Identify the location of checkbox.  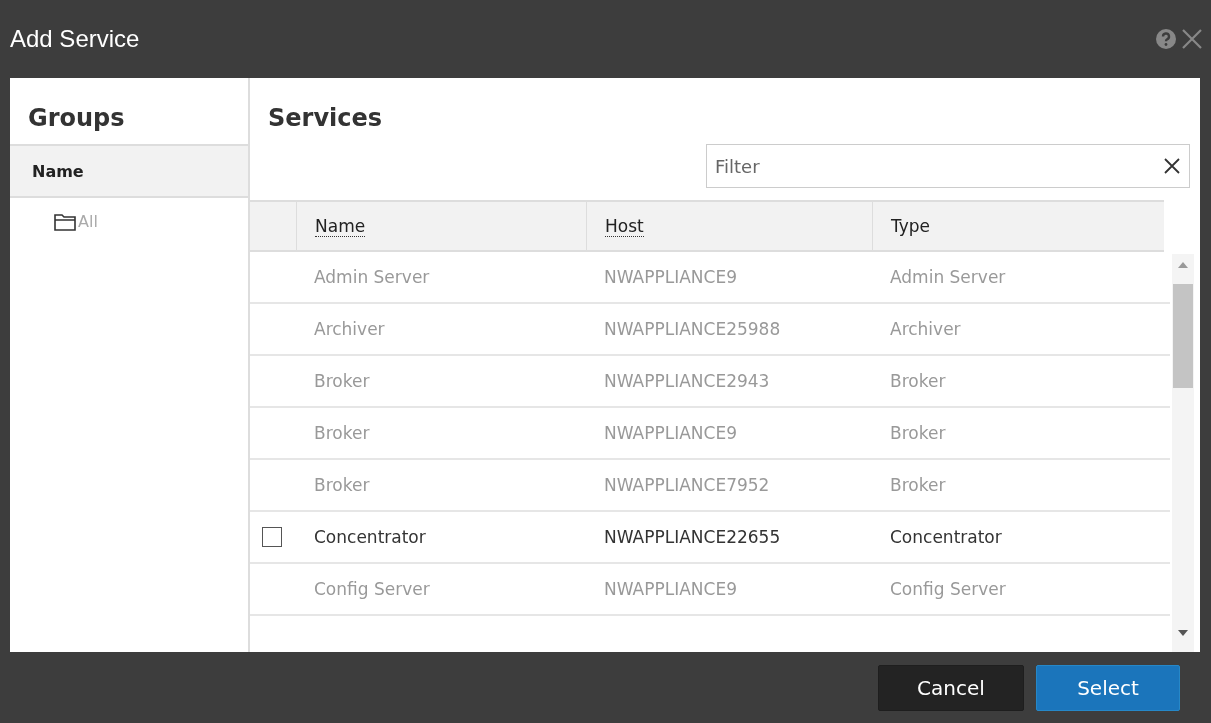
(272, 537).